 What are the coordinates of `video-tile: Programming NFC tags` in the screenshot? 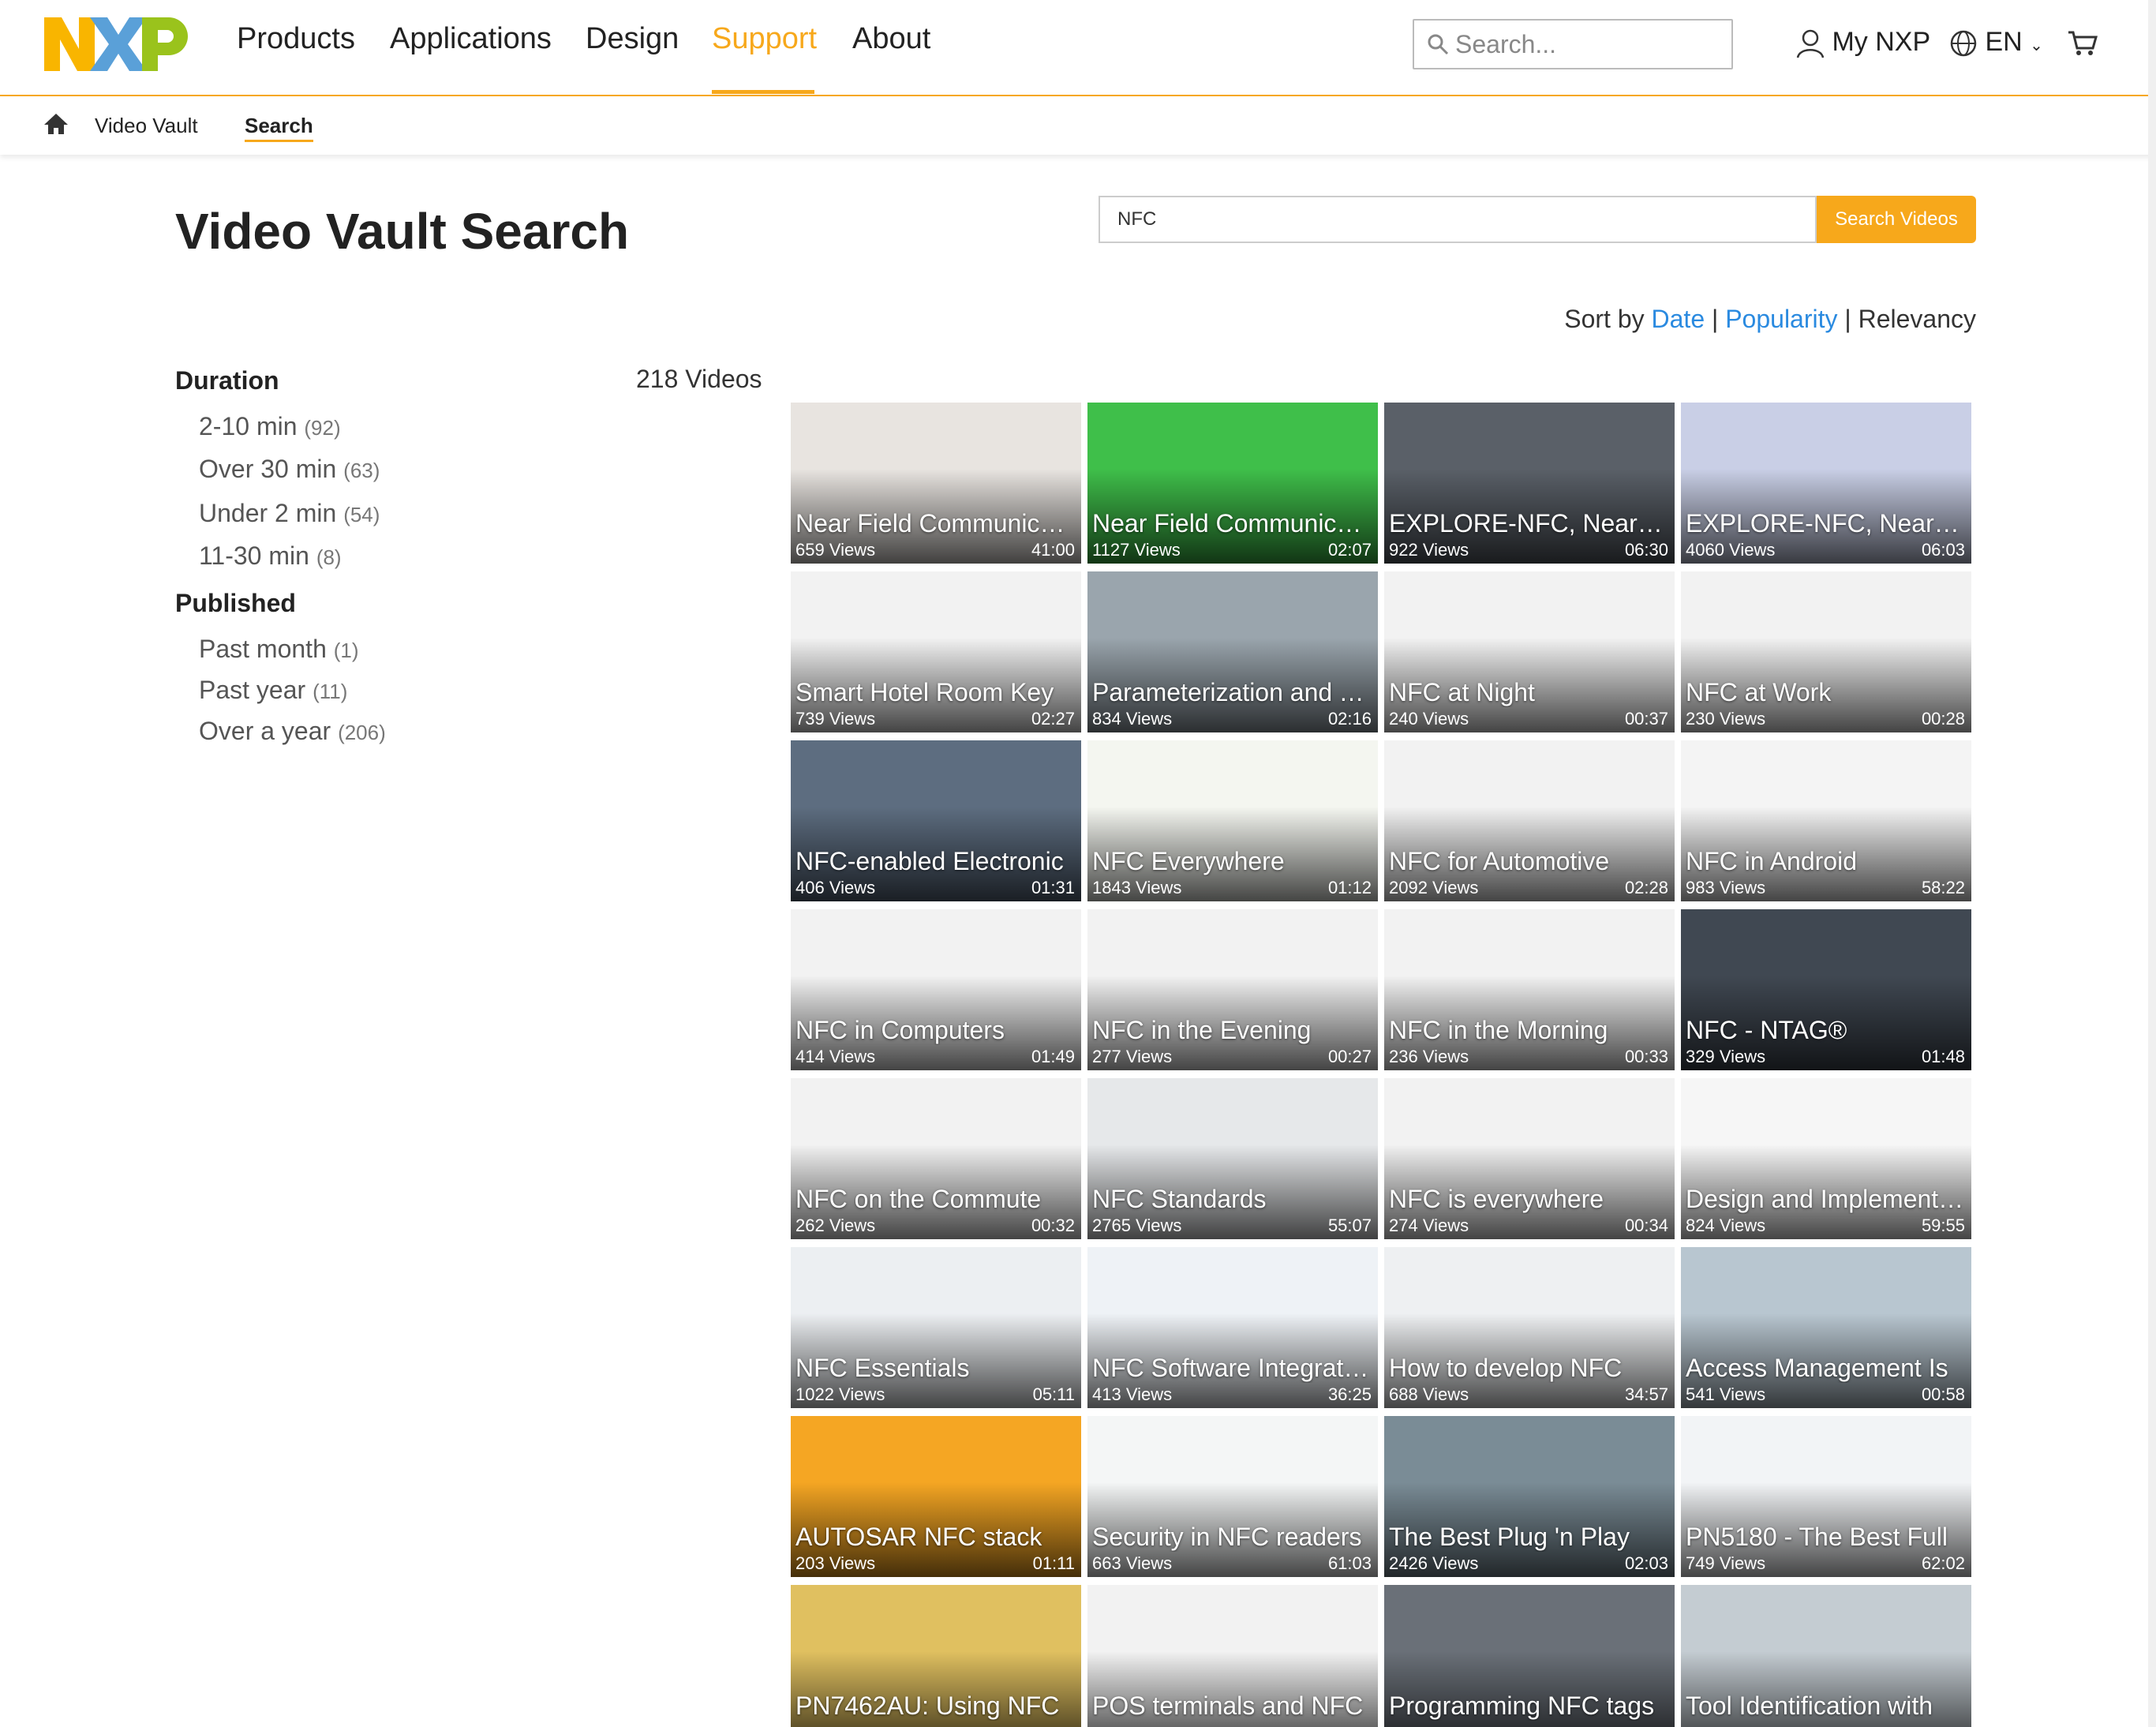 It's located at (1529, 1656).